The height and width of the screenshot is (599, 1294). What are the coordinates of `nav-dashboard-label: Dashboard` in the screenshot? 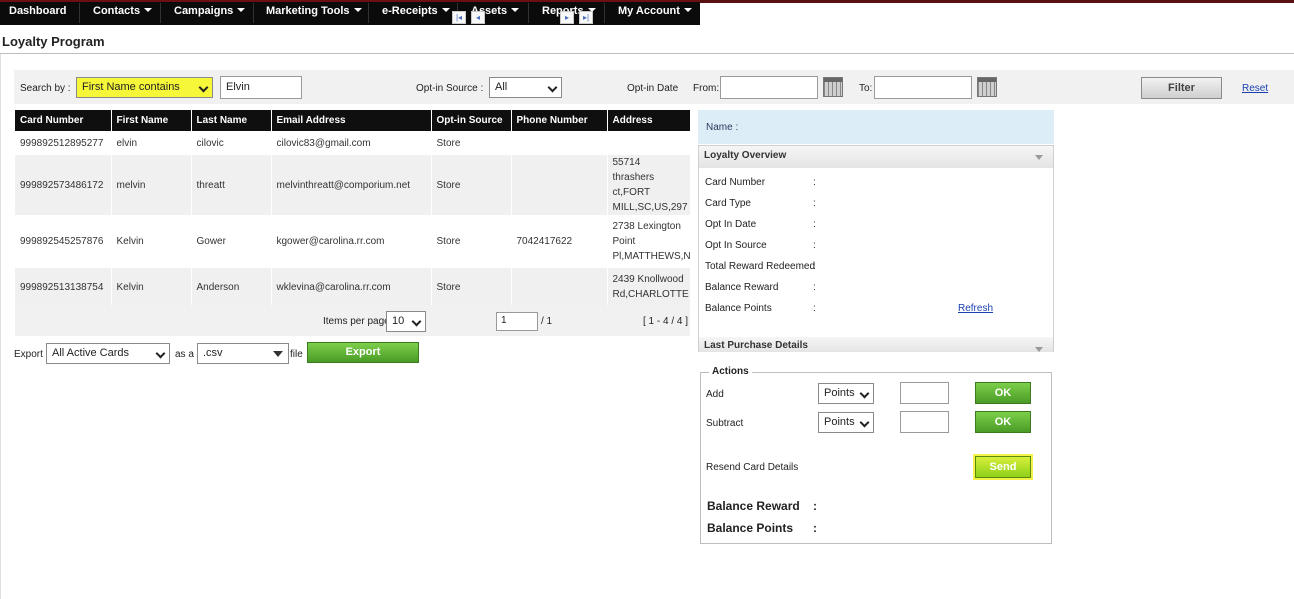 It's located at (38, 11).